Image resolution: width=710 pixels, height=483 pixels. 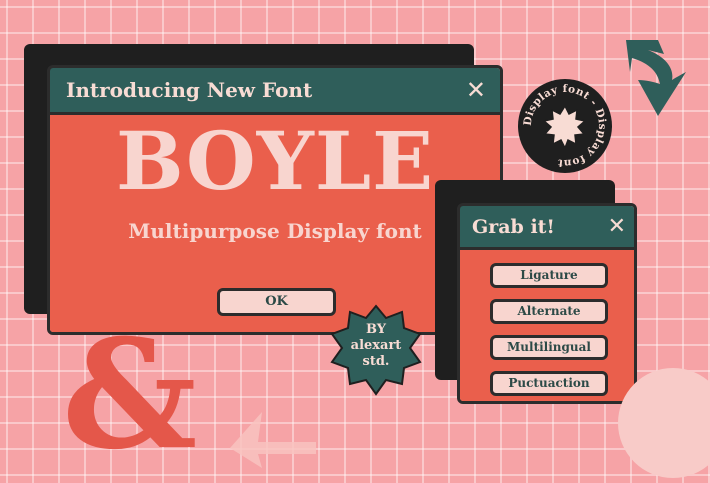 I want to click on author-badge: BY alexart std., so click(x=376, y=350).